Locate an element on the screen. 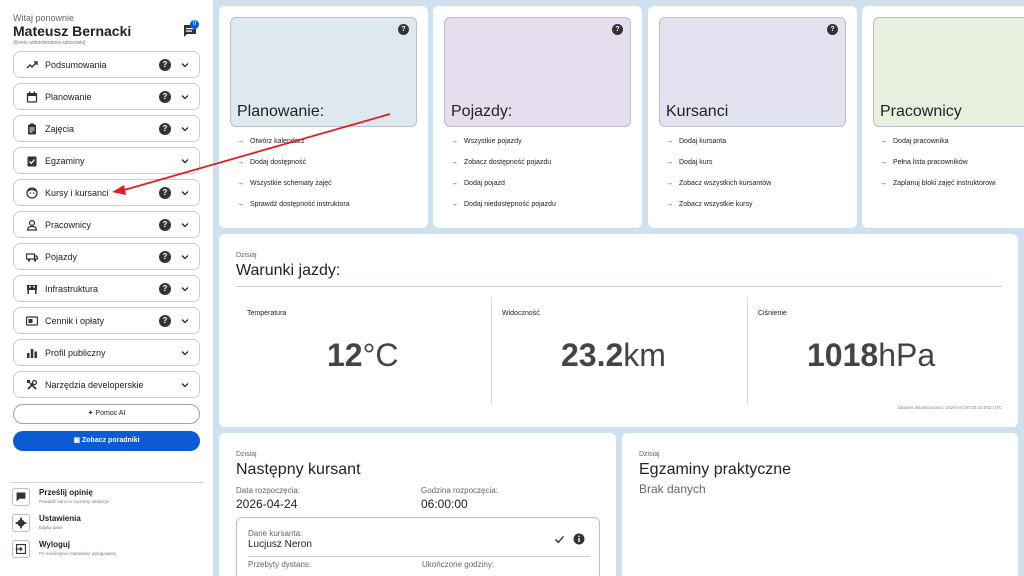  quick-card-title: Planowanie: is located at coordinates (281, 111).